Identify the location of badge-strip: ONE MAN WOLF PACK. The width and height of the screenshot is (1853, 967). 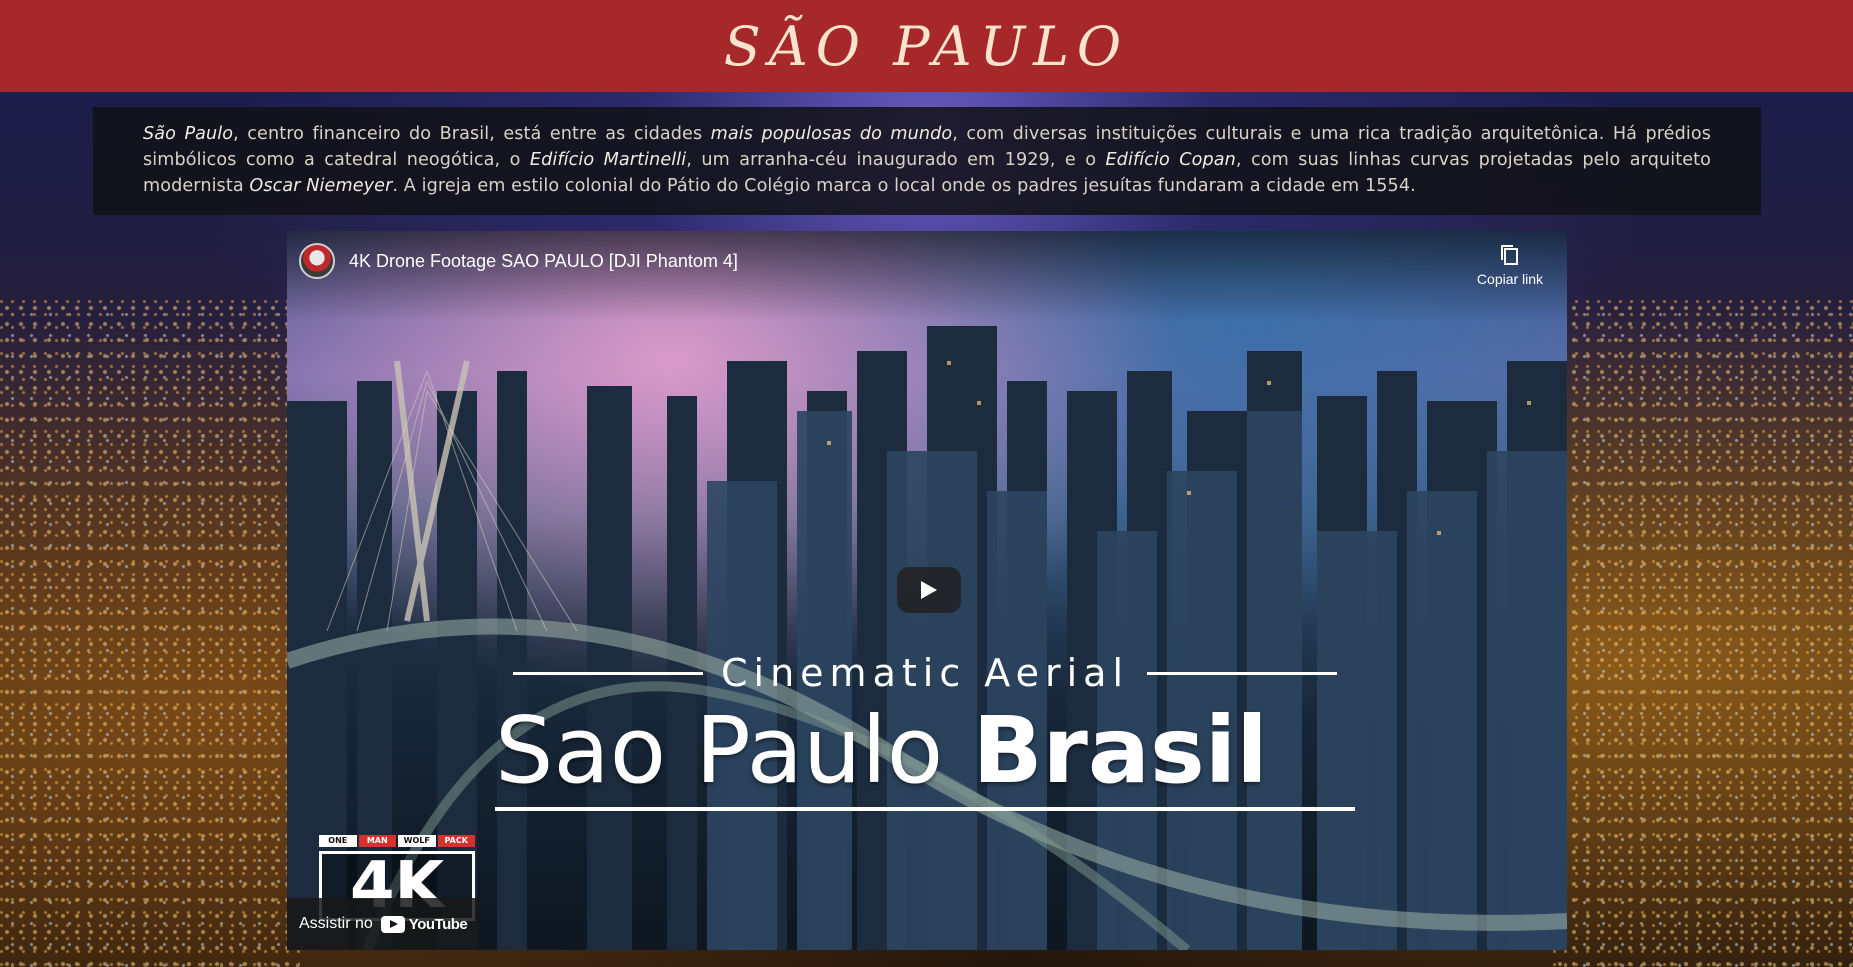
(397, 841).